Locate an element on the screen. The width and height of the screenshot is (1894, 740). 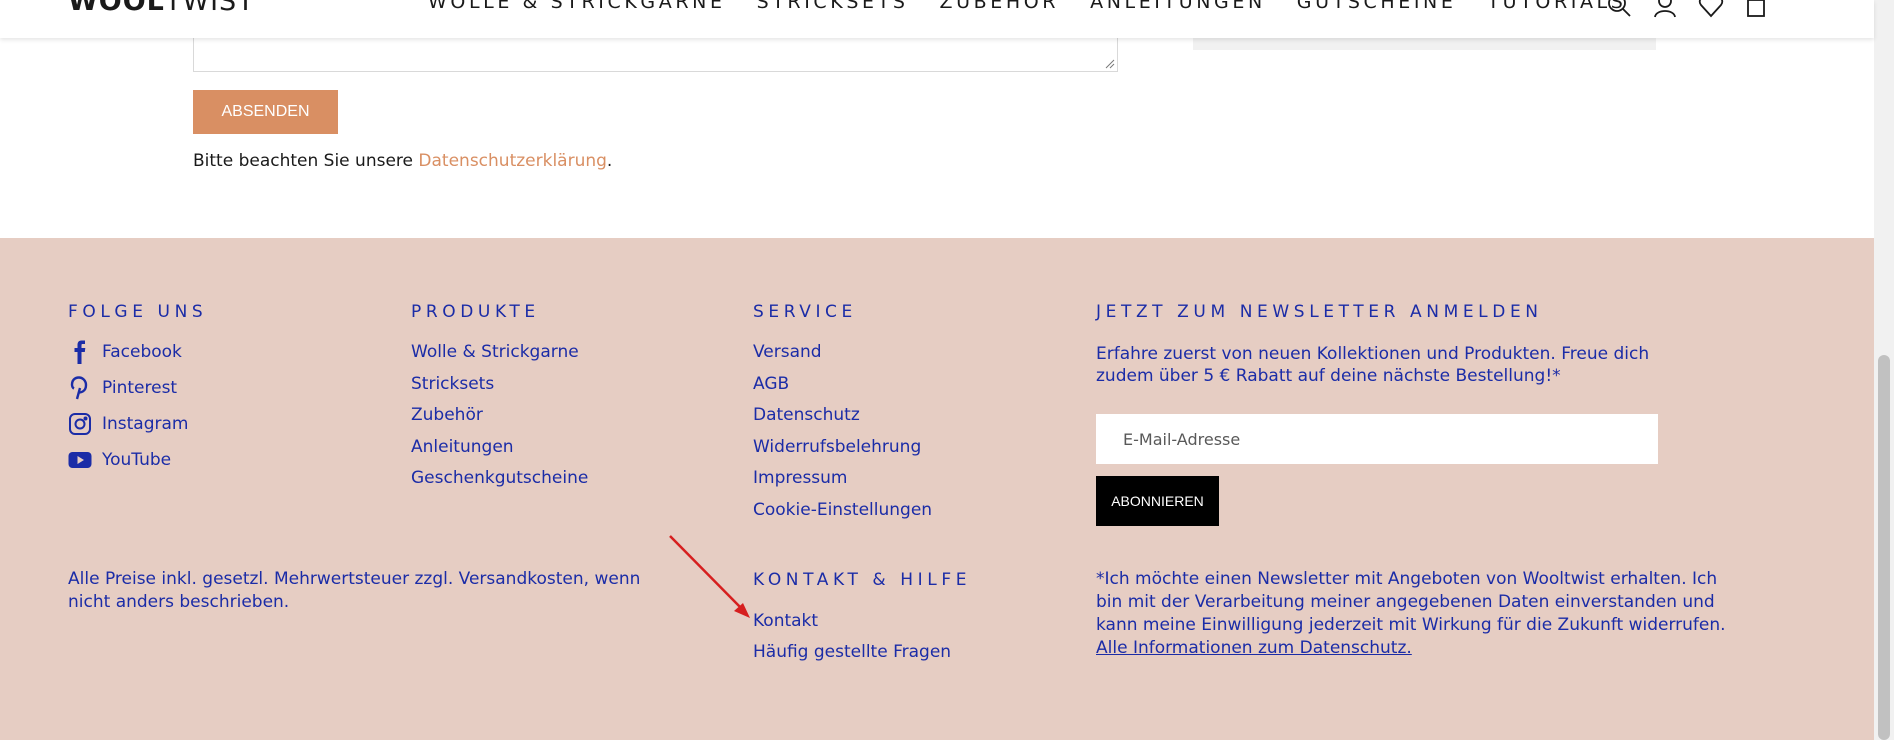
scrollbar-thumb is located at coordinates (1884, 547).